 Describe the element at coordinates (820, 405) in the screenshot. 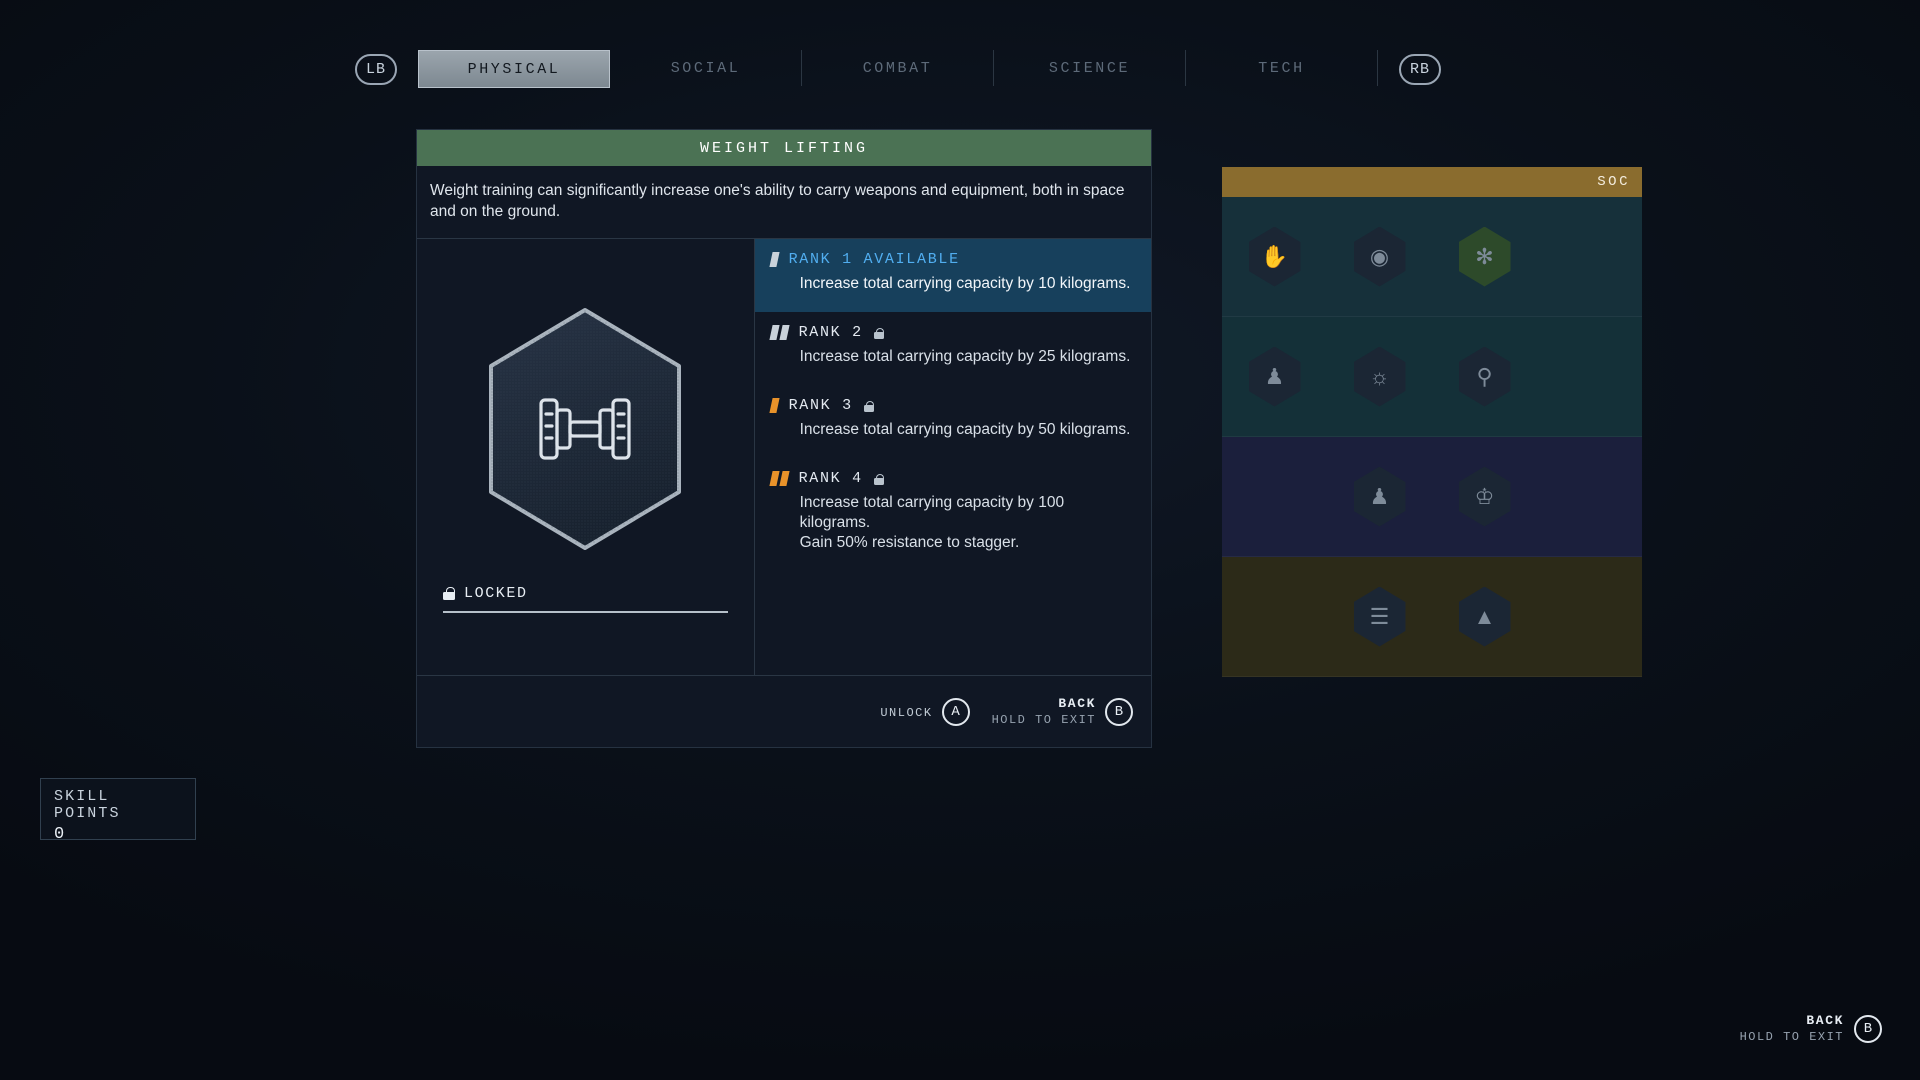

I see `rank-3-label: RANK 3` at that location.